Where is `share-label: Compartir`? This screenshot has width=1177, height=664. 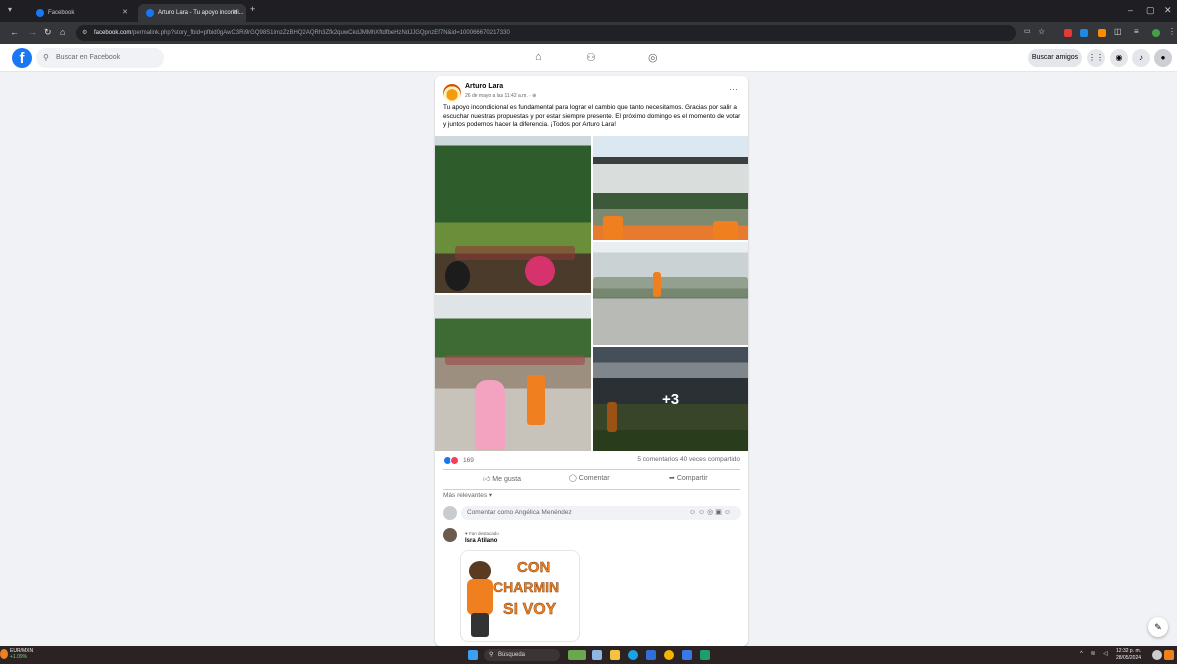 share-label: Compartir is located at coordinates (692, 478).